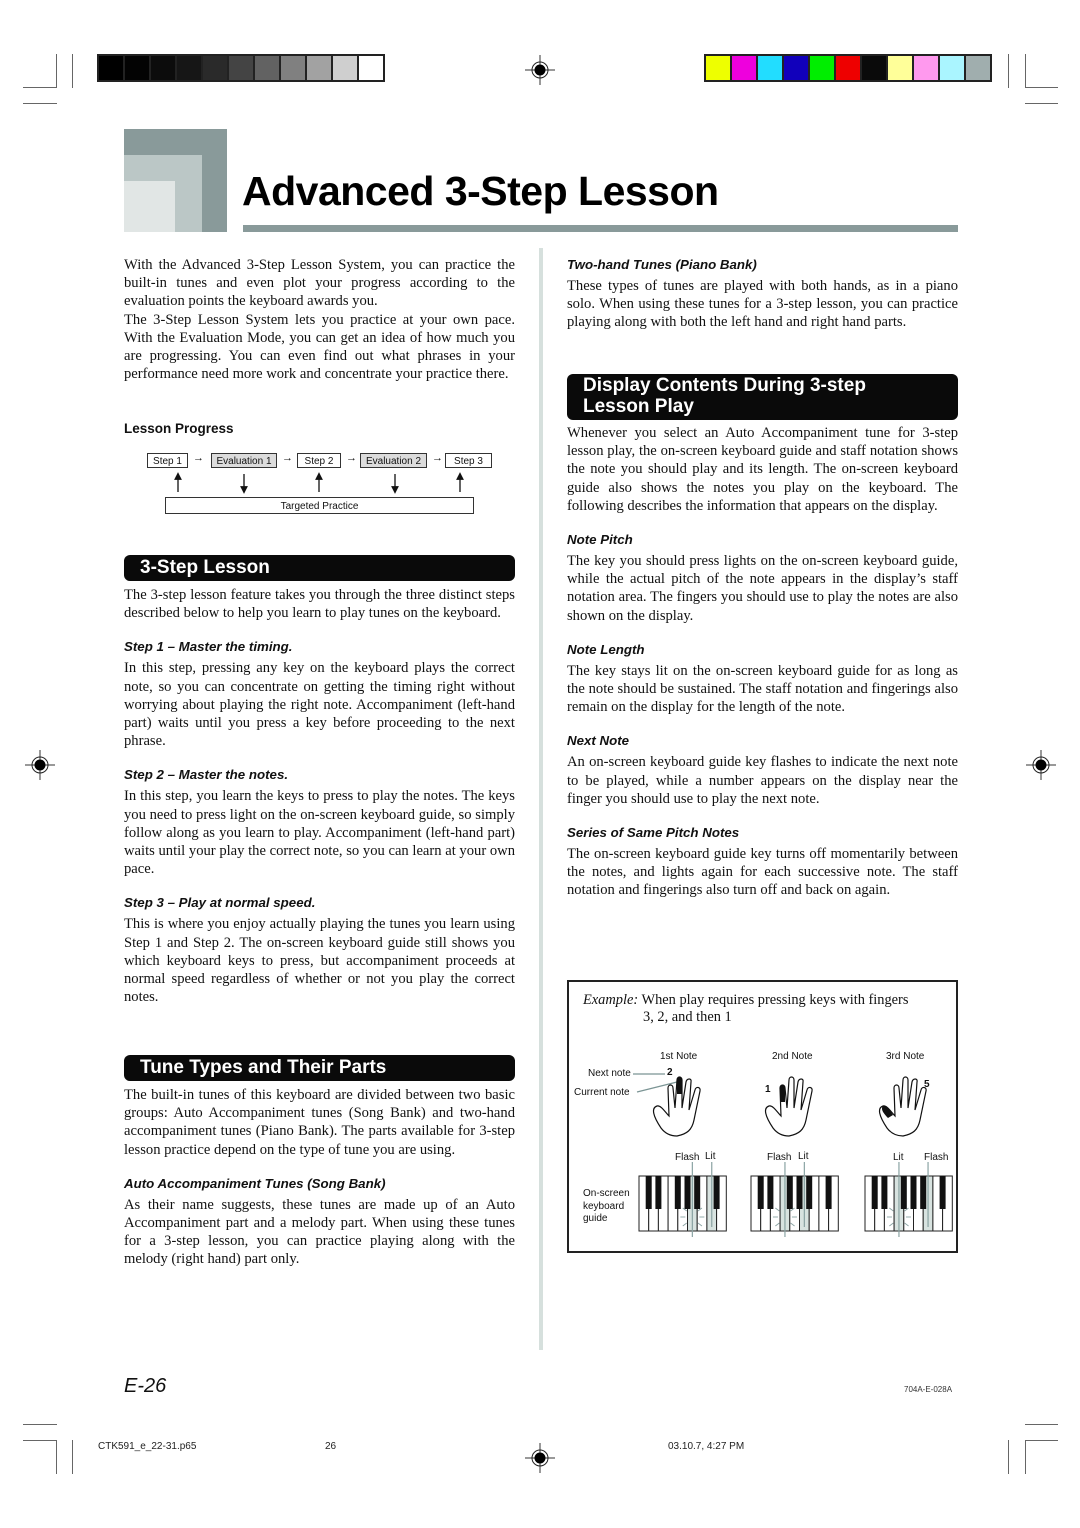 The image size is (1080, 1528). Describe the element at coordinates (319, 460) in the screenshot. I see `flow-step-2: Step 2` at that location.